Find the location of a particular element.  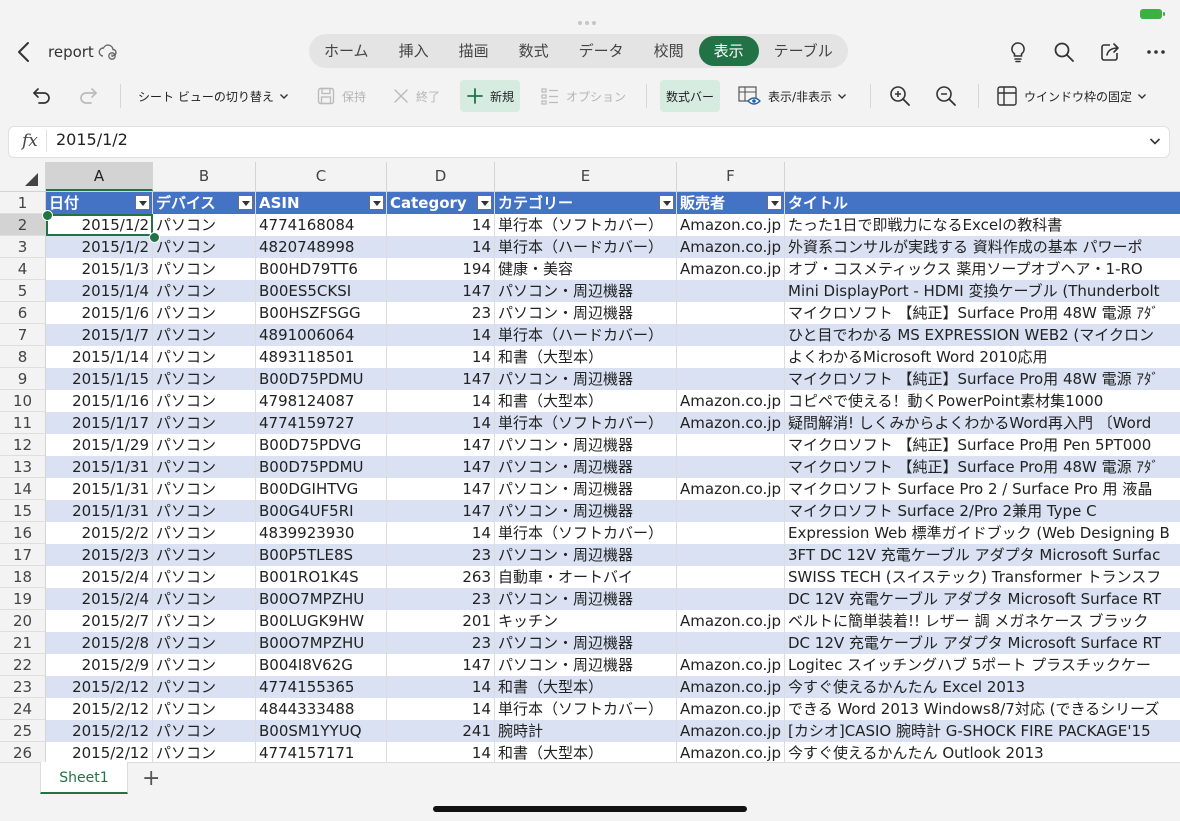

table-header-cell: 日付 is located at coordinates (99, 203).